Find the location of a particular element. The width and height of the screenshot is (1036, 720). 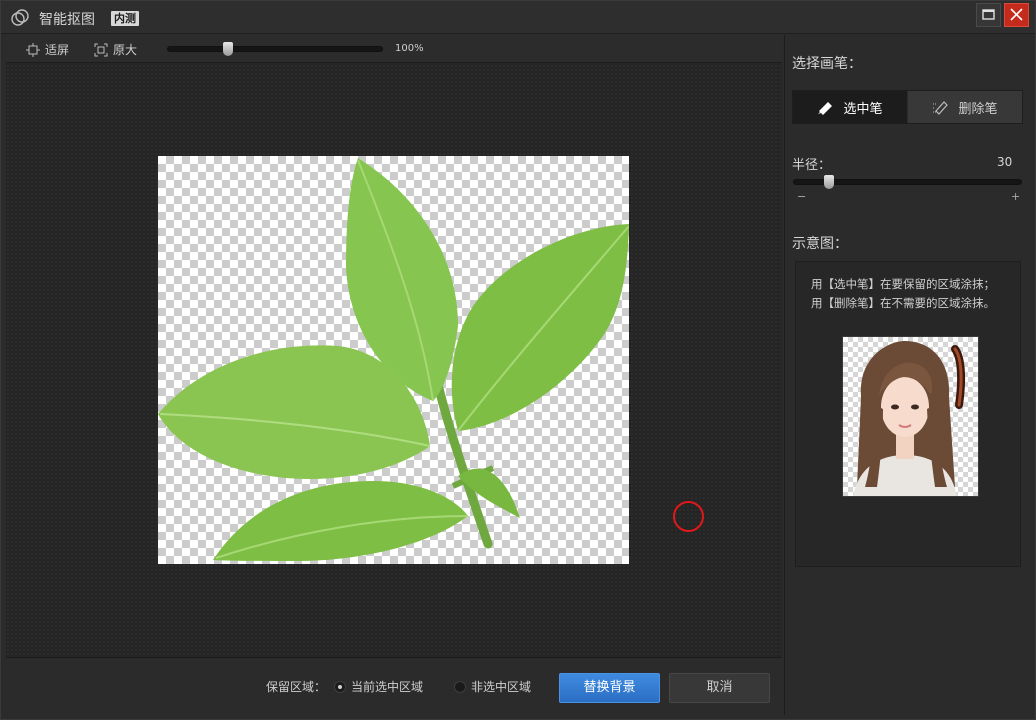

close-button is located at coordinates (1016, 15).